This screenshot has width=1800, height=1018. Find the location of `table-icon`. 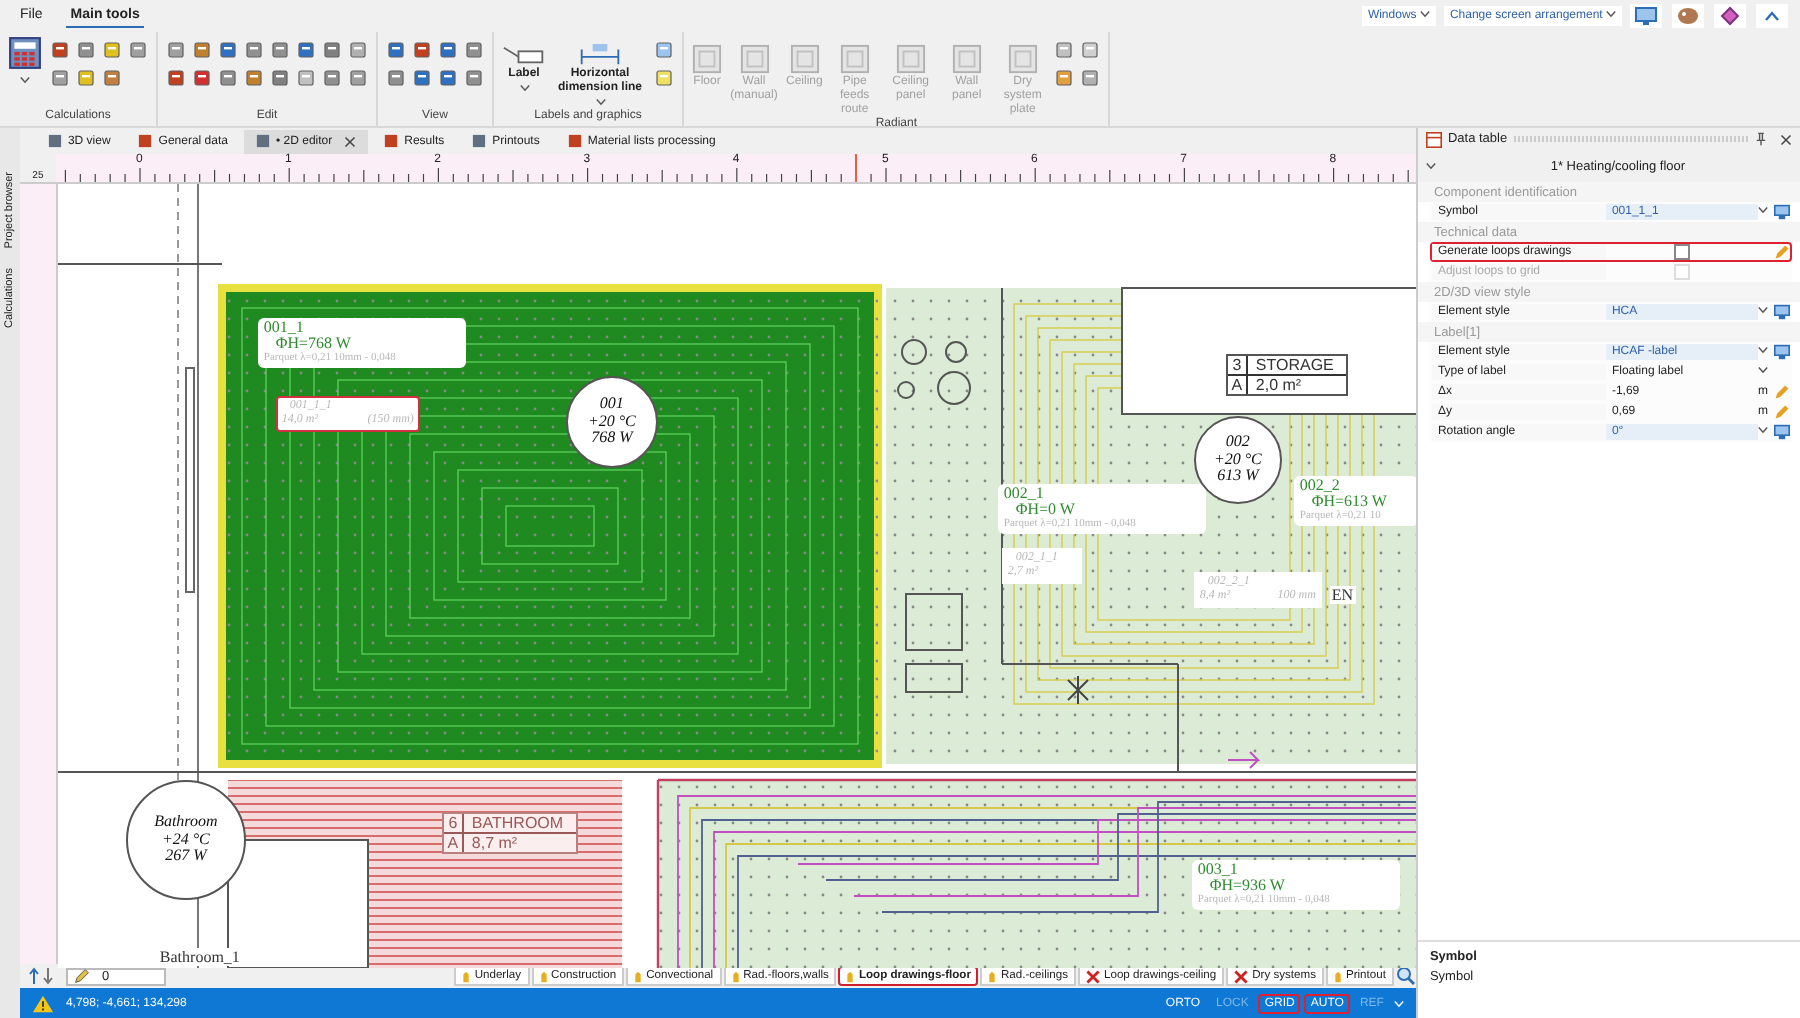

table-icon is located at coordinates (1433, 139).